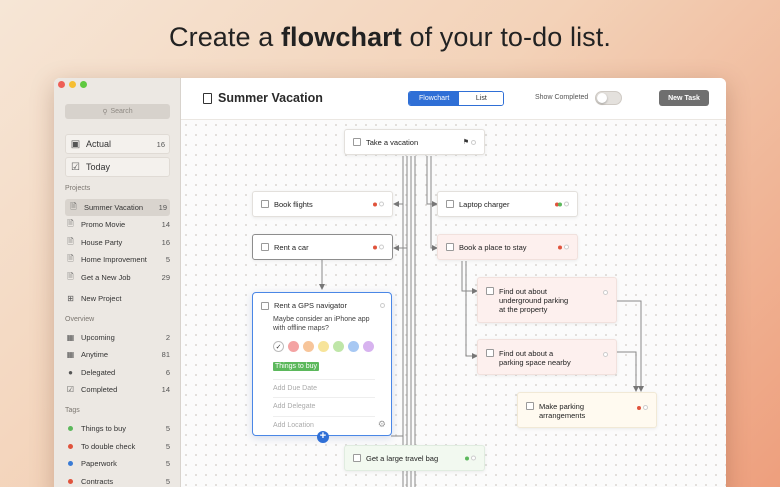  I want to click on sidebar-project-house-party: 🗎 House Party 16, so click(117, 242).